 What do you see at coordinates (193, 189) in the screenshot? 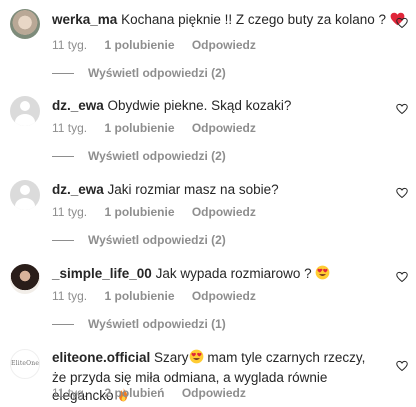
I see `comment-text: Jaki rozmiar masz na sobie?` at bounding box center [193, 189].